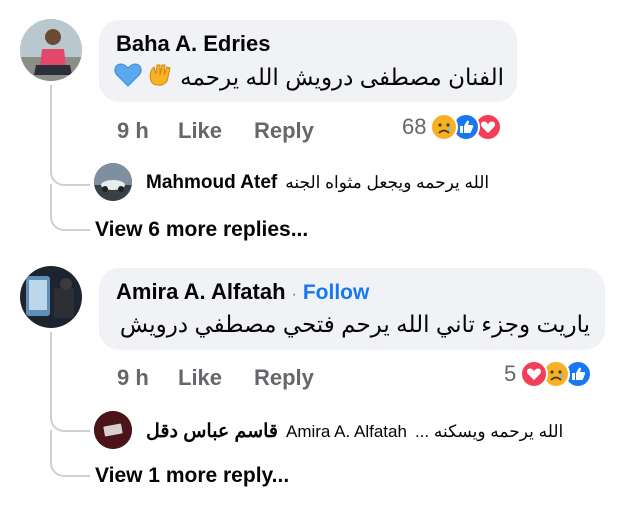 The width and height of the screenshot is (640, 512). I want to click on reactions-summary: 5, so click(548, 374).